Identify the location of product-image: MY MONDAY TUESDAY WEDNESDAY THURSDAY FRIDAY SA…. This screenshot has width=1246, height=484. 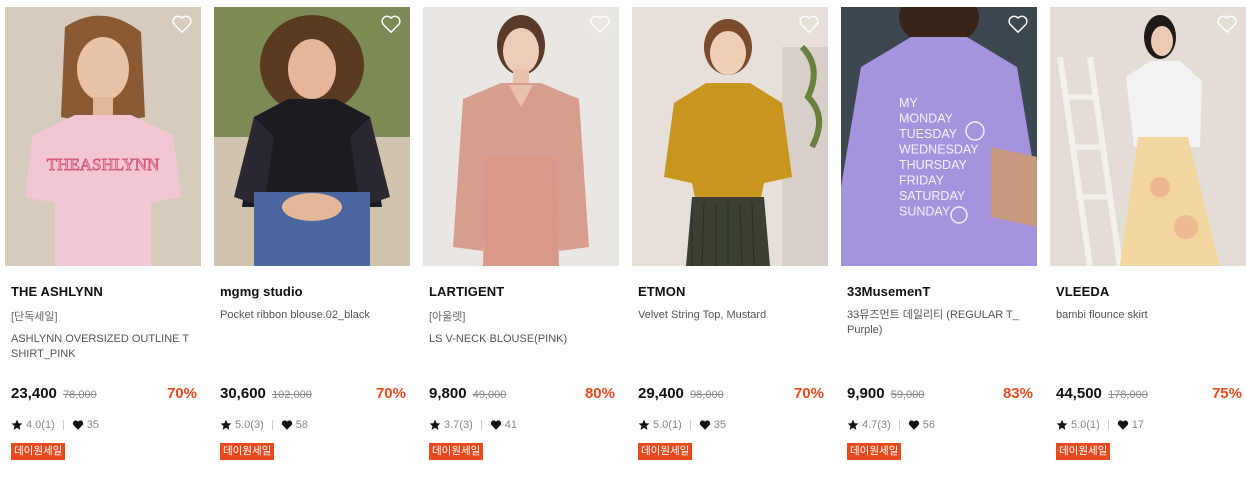
(939, 136).